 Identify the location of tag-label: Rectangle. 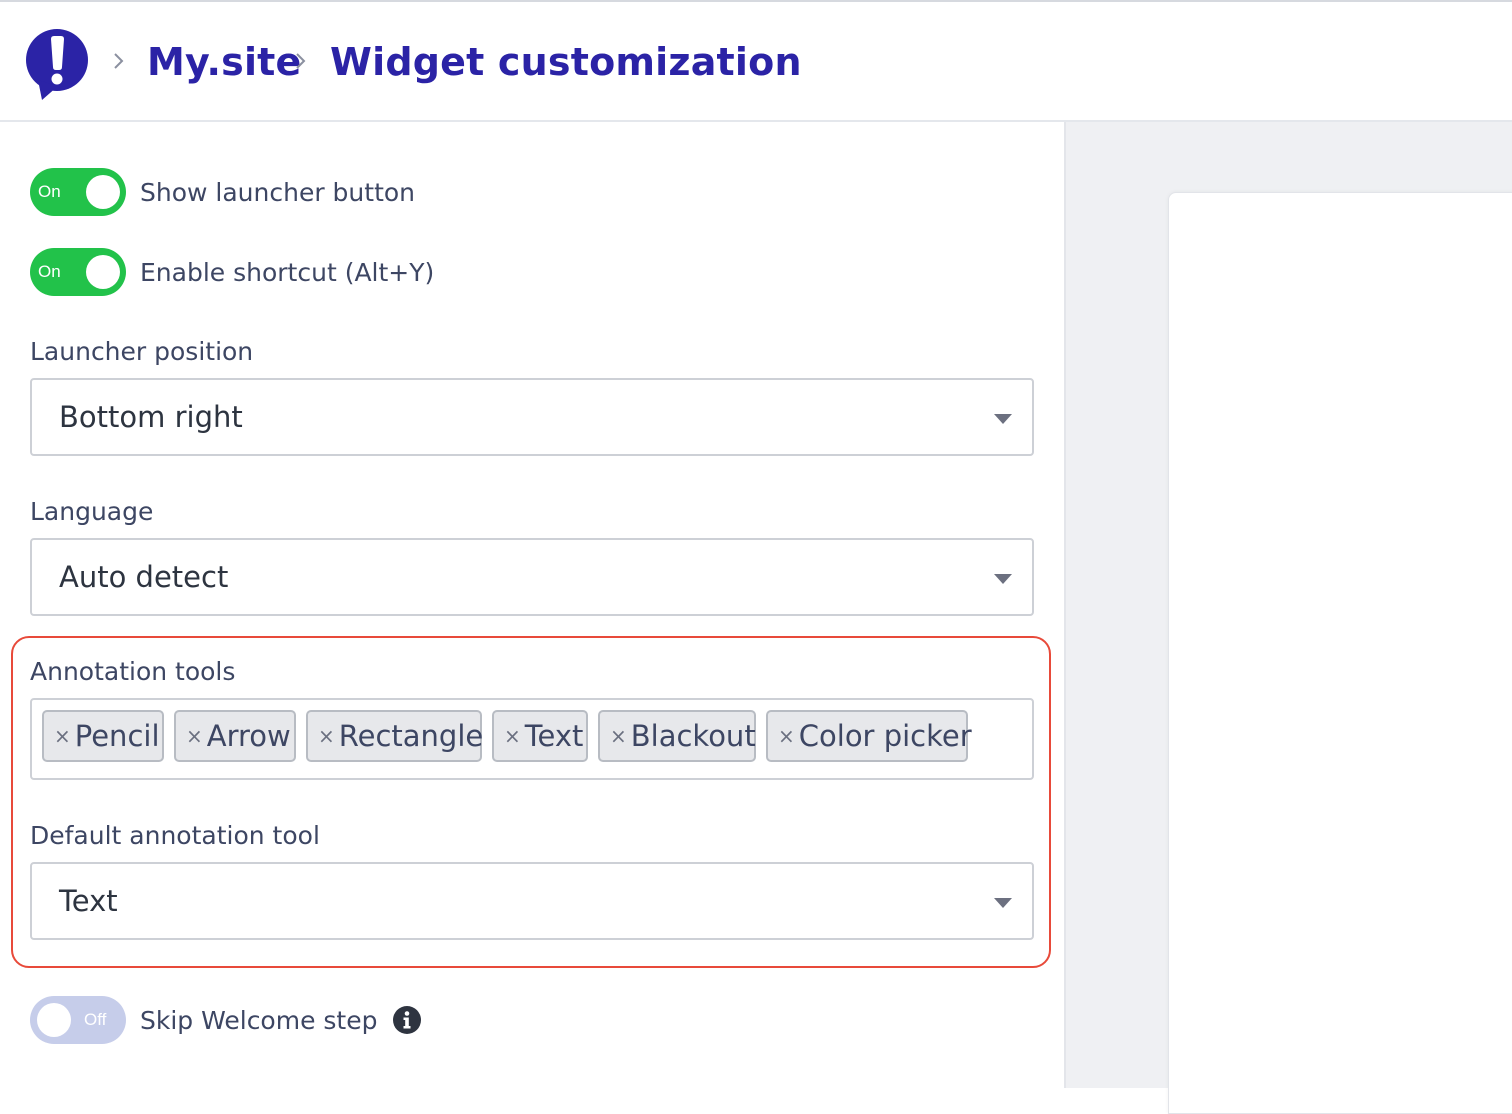
(411, 736).